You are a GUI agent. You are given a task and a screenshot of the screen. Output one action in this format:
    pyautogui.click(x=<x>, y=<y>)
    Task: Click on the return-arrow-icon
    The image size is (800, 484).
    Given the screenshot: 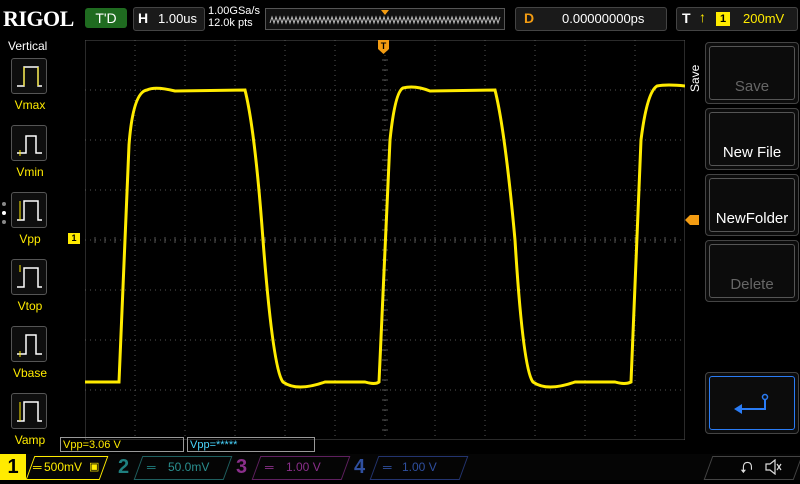 What is the action you would take?
    pyautogui.click(x=751, y=403)
    